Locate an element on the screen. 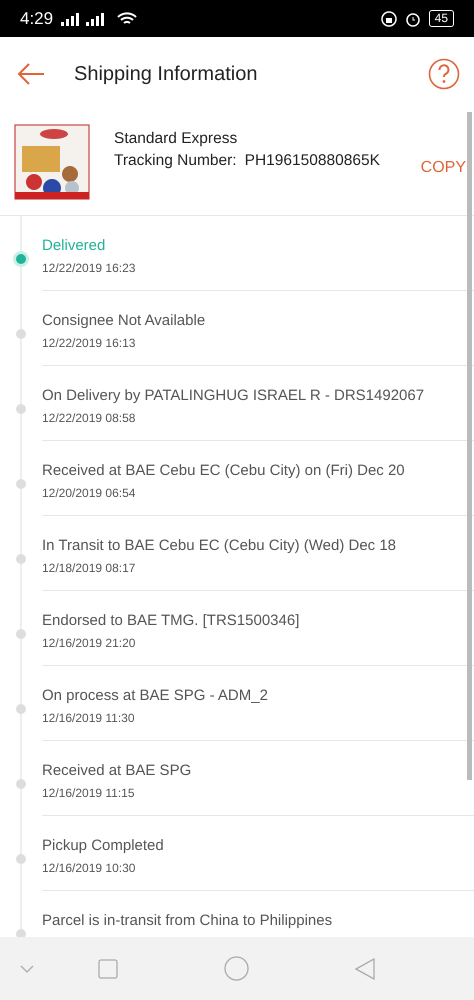 The image size is (474, 1000). alarm-icon is located at coordinates (412, 18).